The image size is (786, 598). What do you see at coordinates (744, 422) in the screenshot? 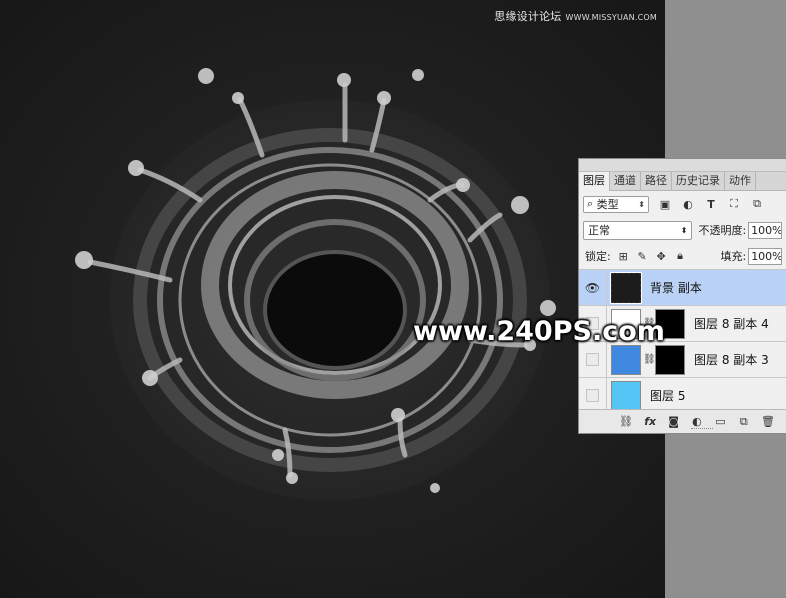
I see `new-layer-icon: ⧉` at bounding box center [744, 422].